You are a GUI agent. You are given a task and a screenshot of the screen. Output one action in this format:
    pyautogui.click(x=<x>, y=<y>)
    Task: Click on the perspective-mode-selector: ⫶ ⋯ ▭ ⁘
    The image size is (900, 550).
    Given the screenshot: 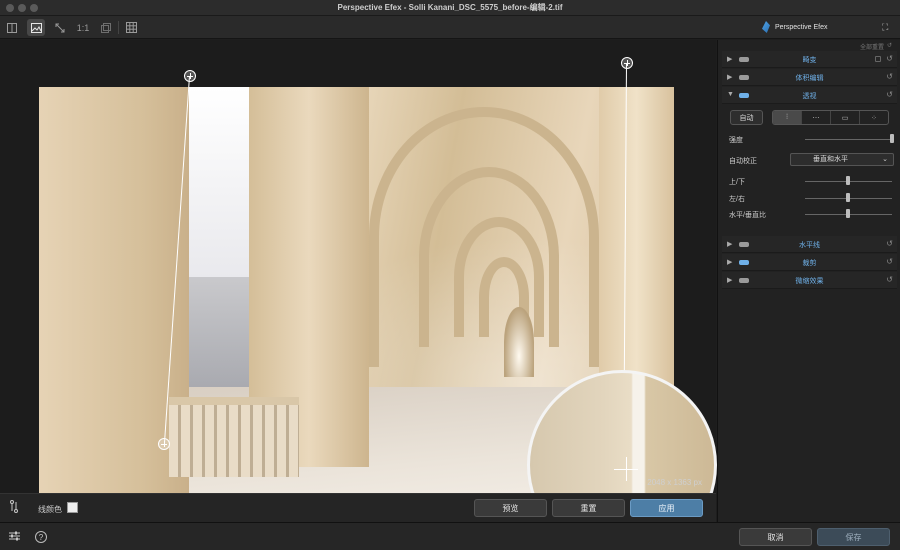 What is the action you would take?
    pyautogui.click(x=830, y=117)
    